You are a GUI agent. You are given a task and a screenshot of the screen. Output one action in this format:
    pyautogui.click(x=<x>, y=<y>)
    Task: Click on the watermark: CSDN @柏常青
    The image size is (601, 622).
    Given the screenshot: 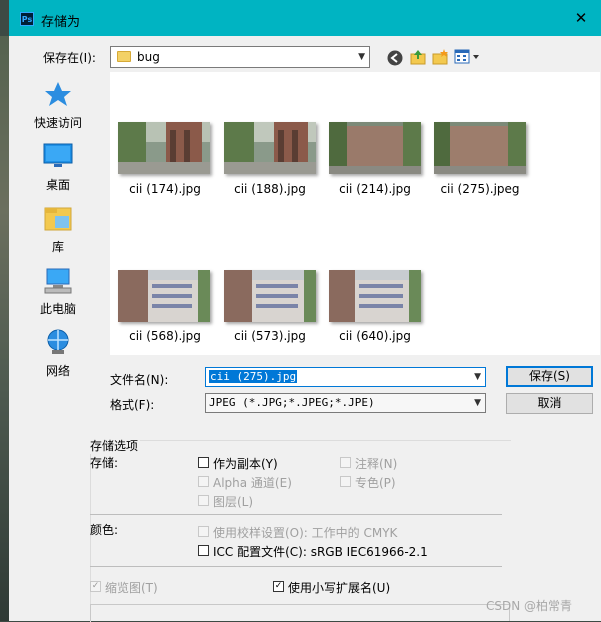 What is the action you would take?
    pyautogui.click(x=529, y=606)
    